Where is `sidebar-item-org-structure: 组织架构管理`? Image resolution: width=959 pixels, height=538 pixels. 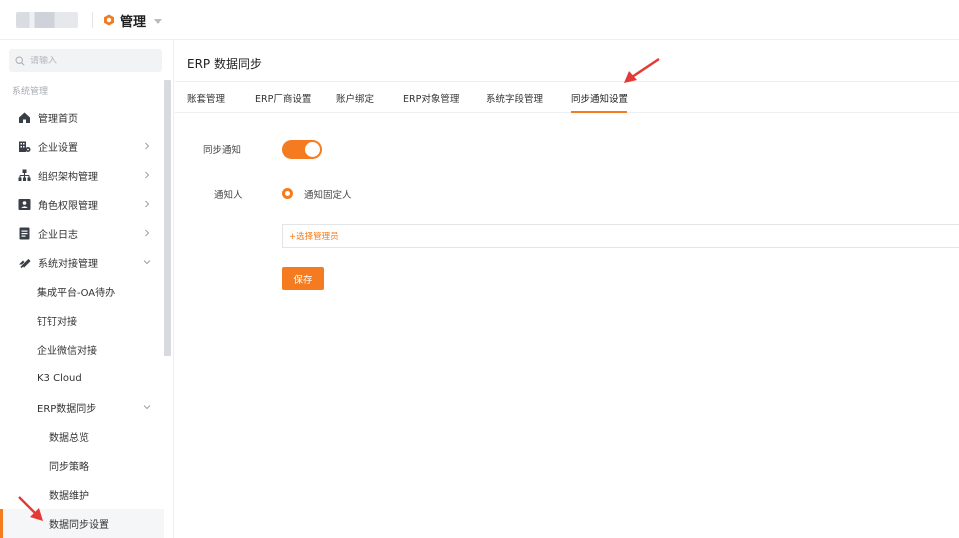
sidebar-item-org-structure: 组织架构管理 is located at coordinates (82, 175).